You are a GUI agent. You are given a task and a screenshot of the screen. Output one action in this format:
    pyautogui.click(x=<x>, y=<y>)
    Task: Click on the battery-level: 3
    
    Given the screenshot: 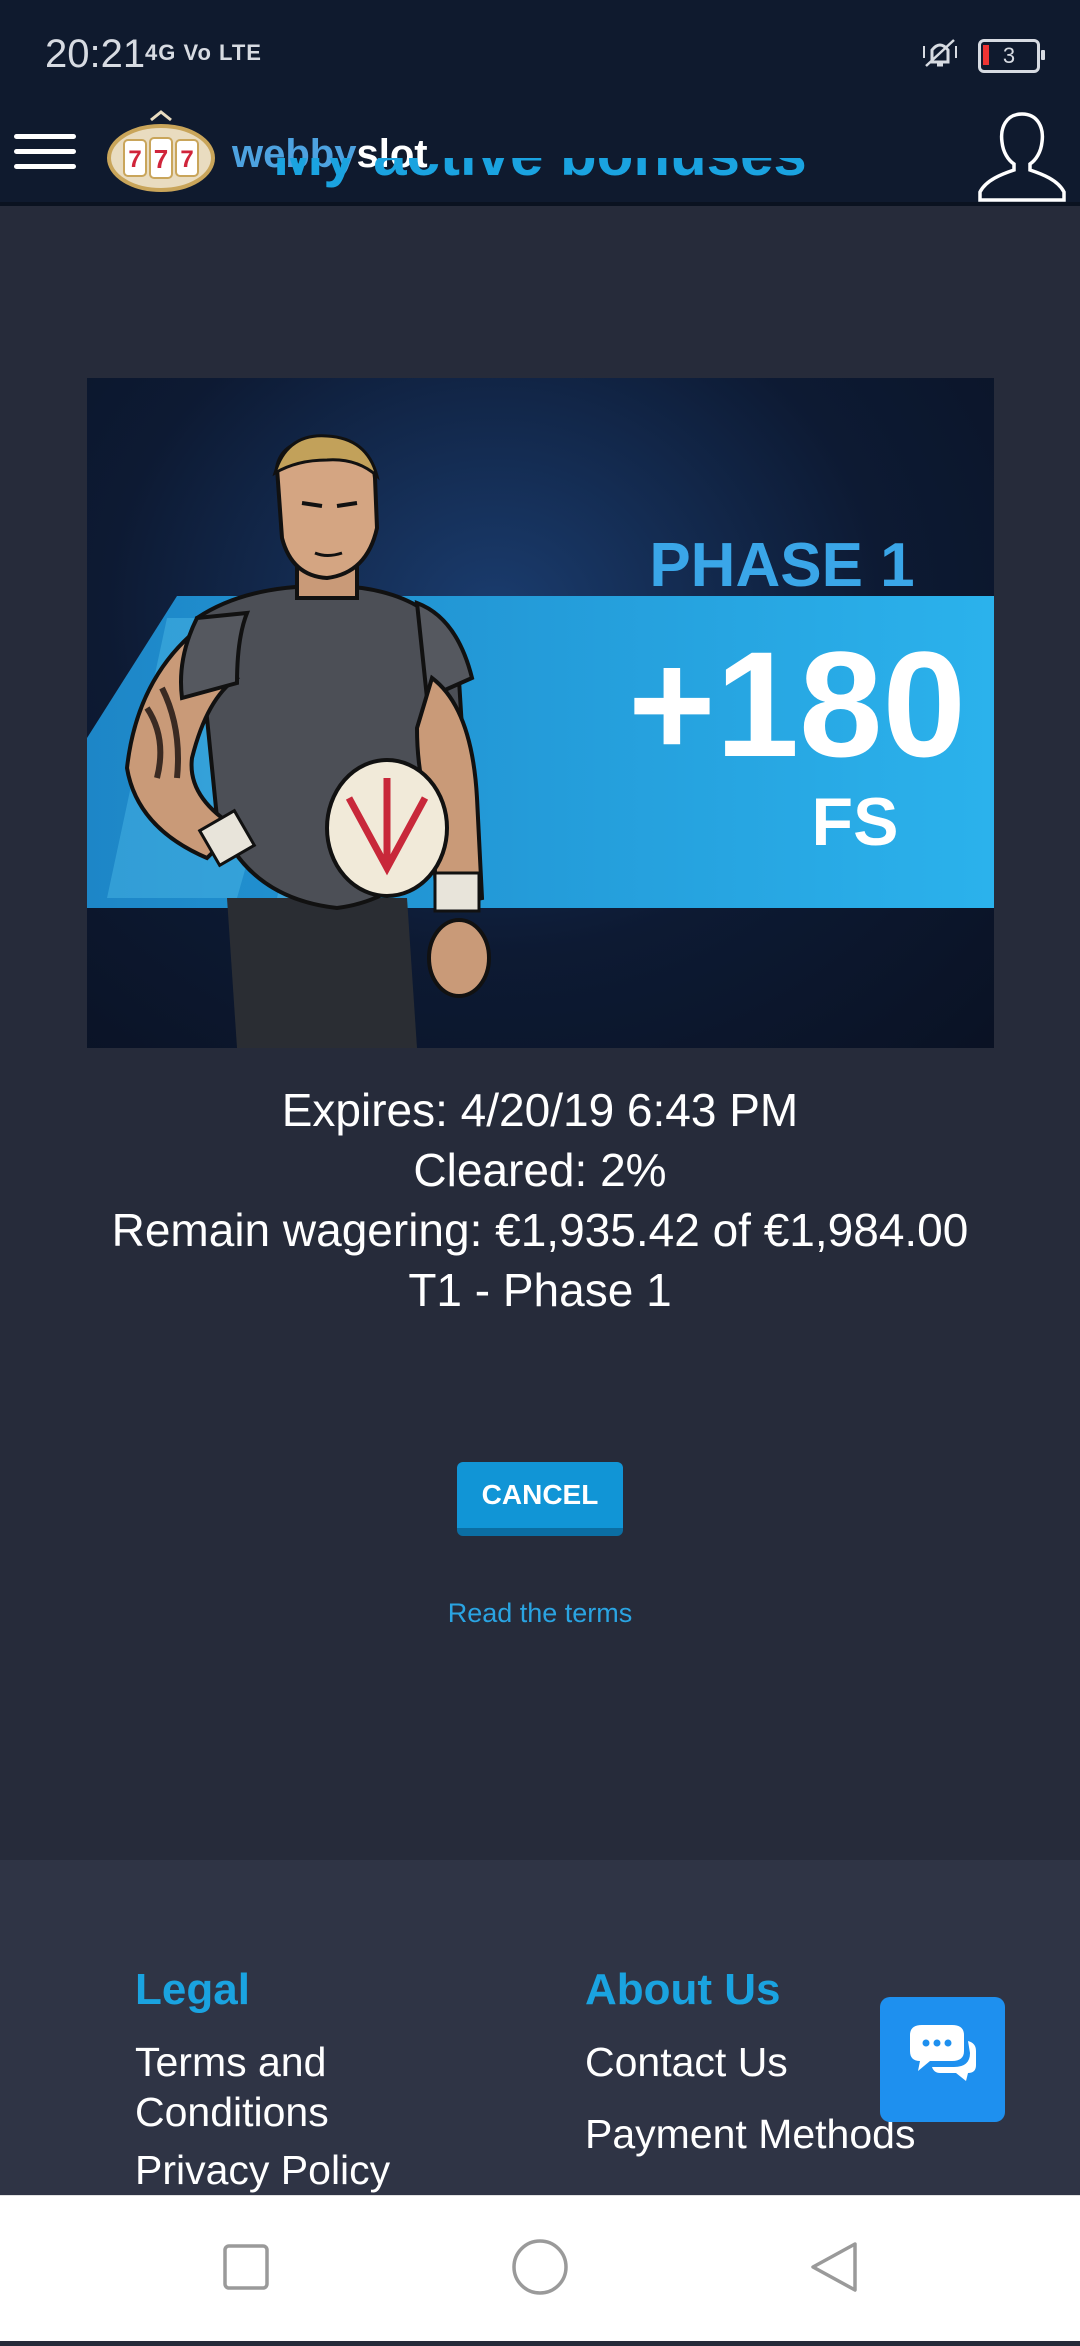 What is the action you would take?
    pyautogui.click(x=1009, y=55)
    